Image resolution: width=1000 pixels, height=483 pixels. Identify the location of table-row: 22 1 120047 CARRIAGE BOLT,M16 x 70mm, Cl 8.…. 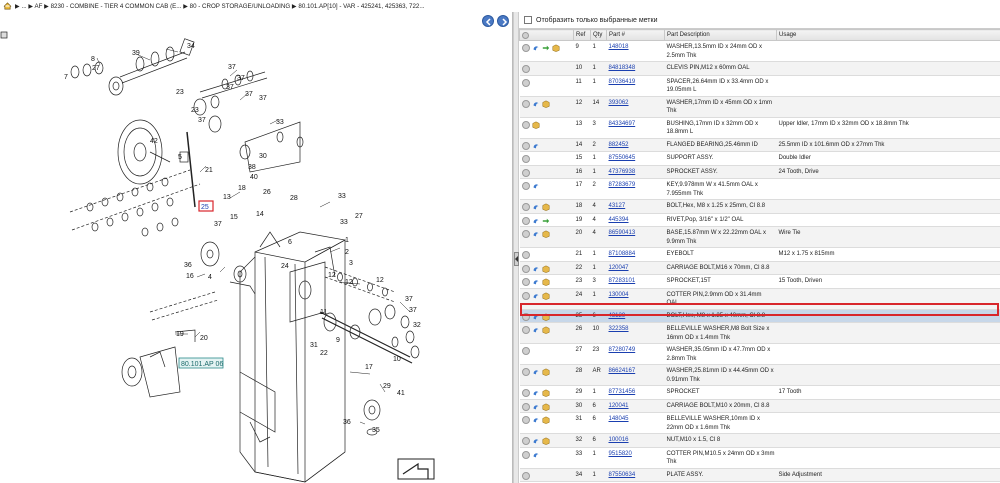
(759, 268).